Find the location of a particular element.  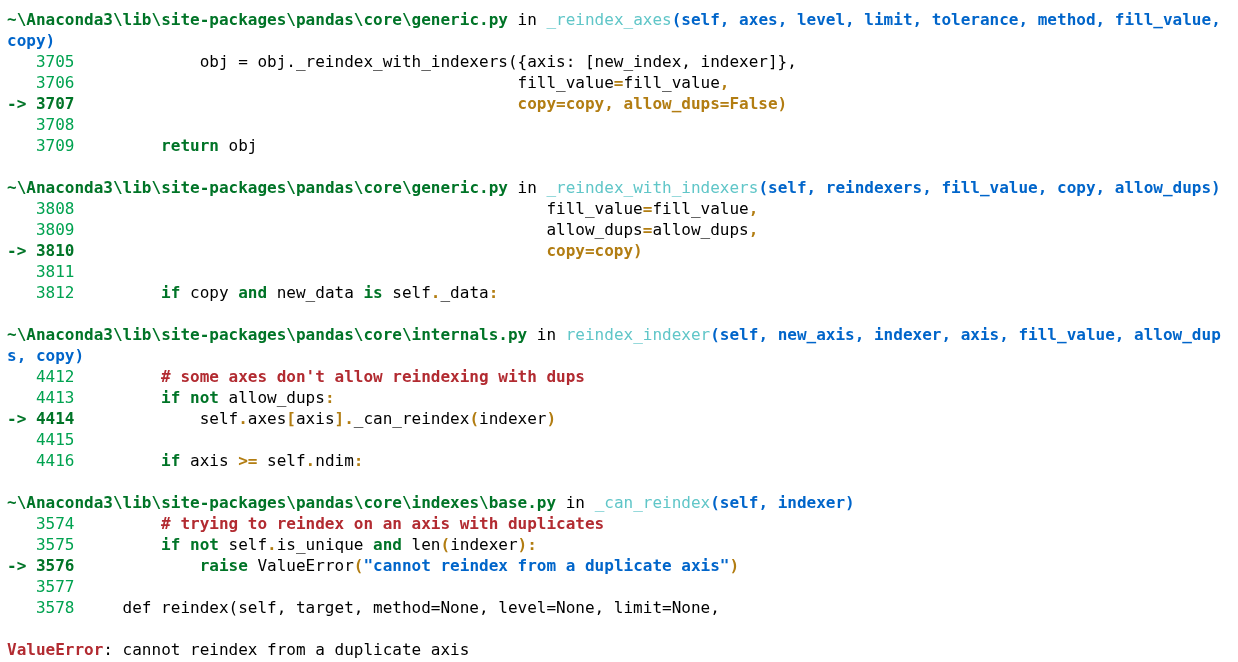

code-line: copy=copy, allow_dups=False) is located at coordinates (652, 103).